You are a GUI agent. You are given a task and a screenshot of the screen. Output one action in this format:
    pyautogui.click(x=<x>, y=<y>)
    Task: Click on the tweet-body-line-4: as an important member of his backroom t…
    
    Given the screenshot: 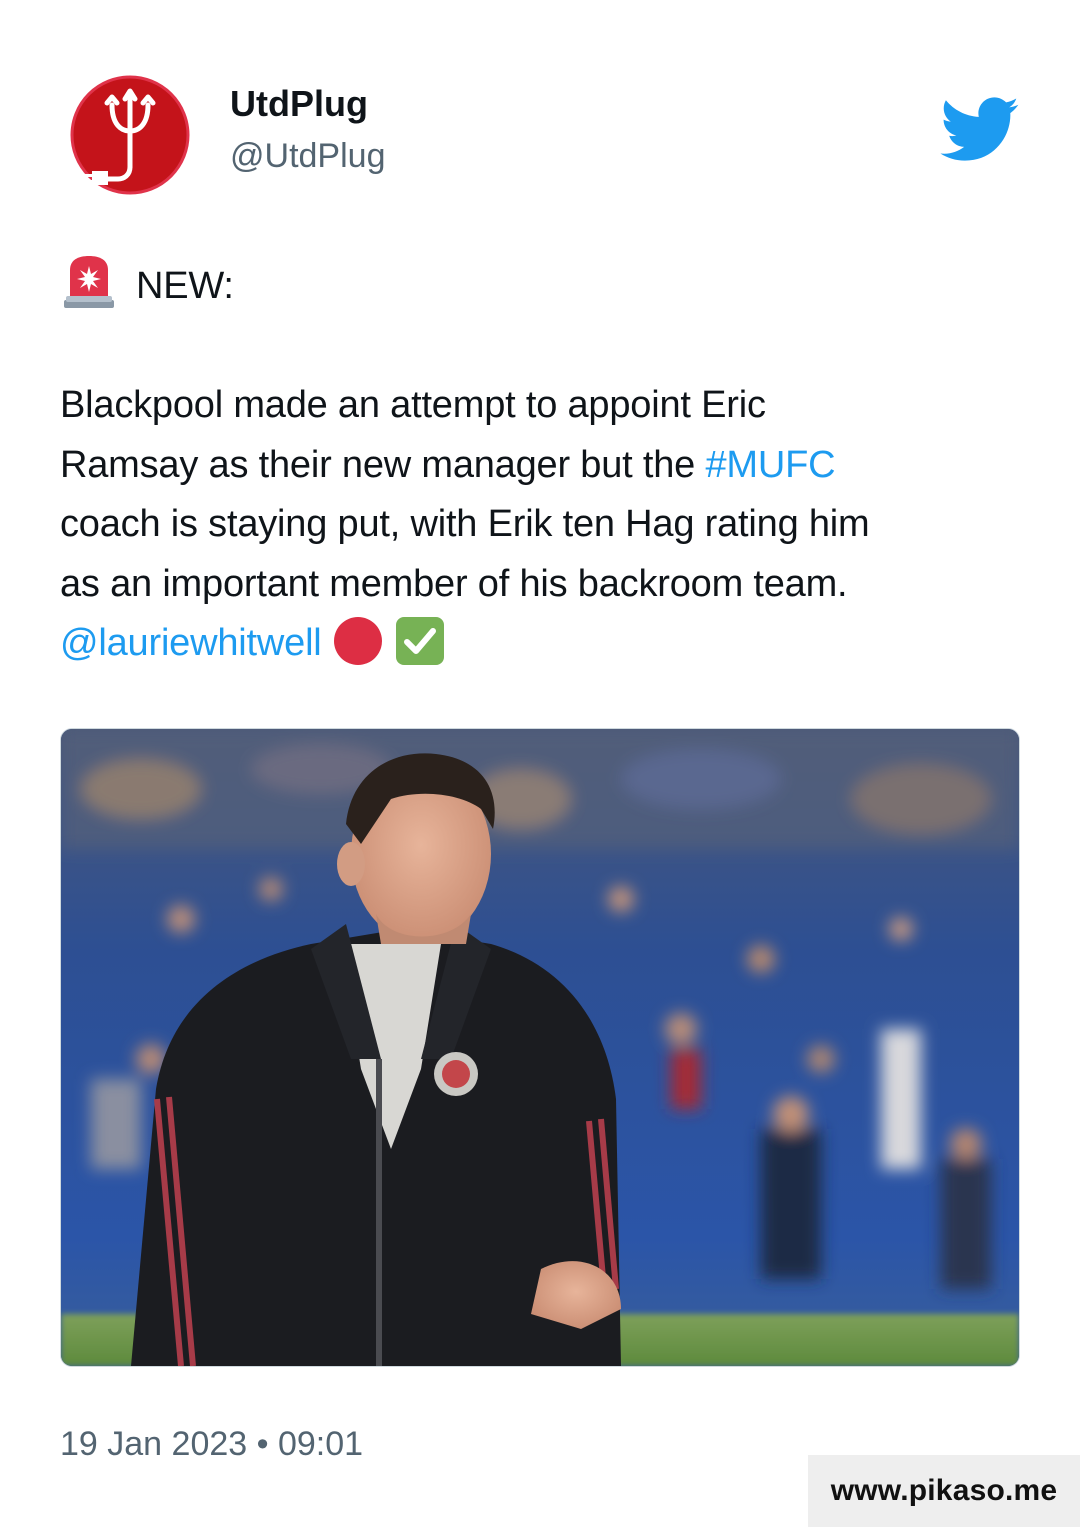 What is the action you would take?
    pyautogui.click(x=454, y=583)
    